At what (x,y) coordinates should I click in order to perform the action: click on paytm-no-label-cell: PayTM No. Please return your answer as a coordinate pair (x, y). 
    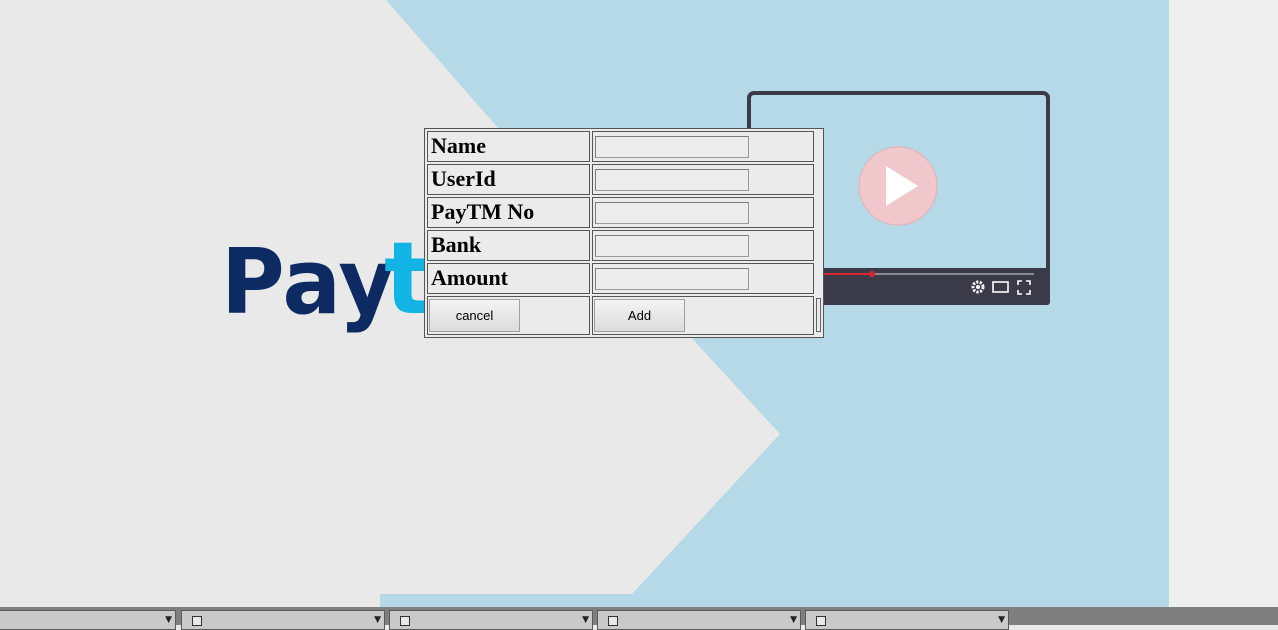
    Looking at the image, I should click on (508, 212).